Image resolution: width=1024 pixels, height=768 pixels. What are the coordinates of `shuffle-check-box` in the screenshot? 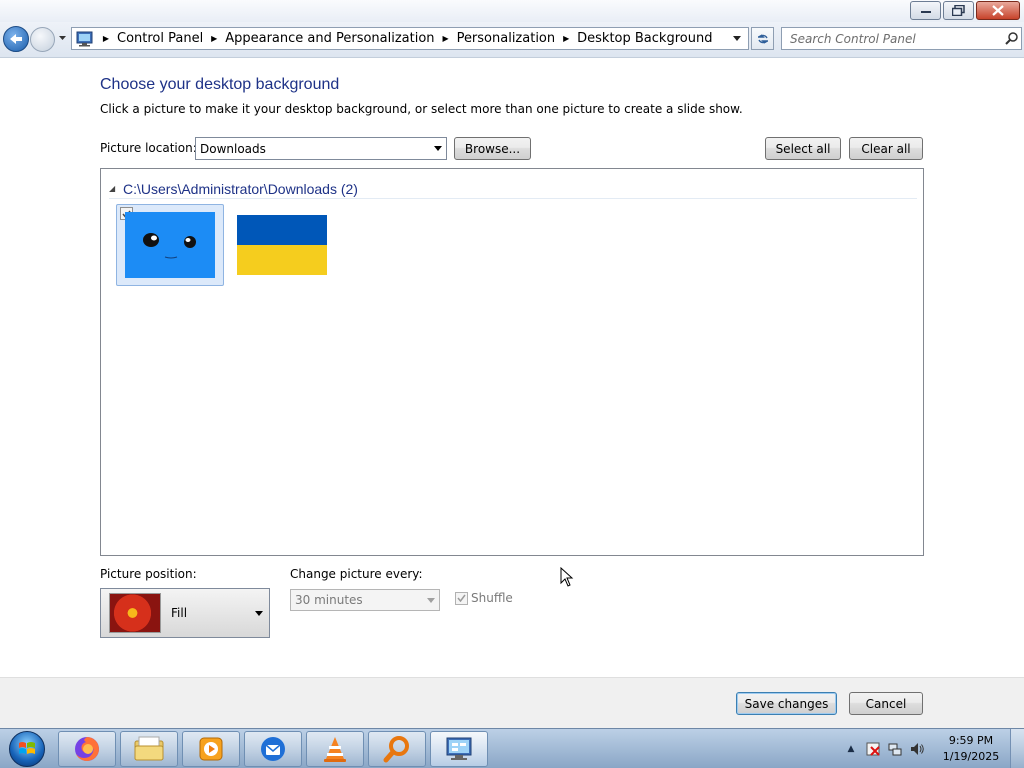 It's located at (461, 598).